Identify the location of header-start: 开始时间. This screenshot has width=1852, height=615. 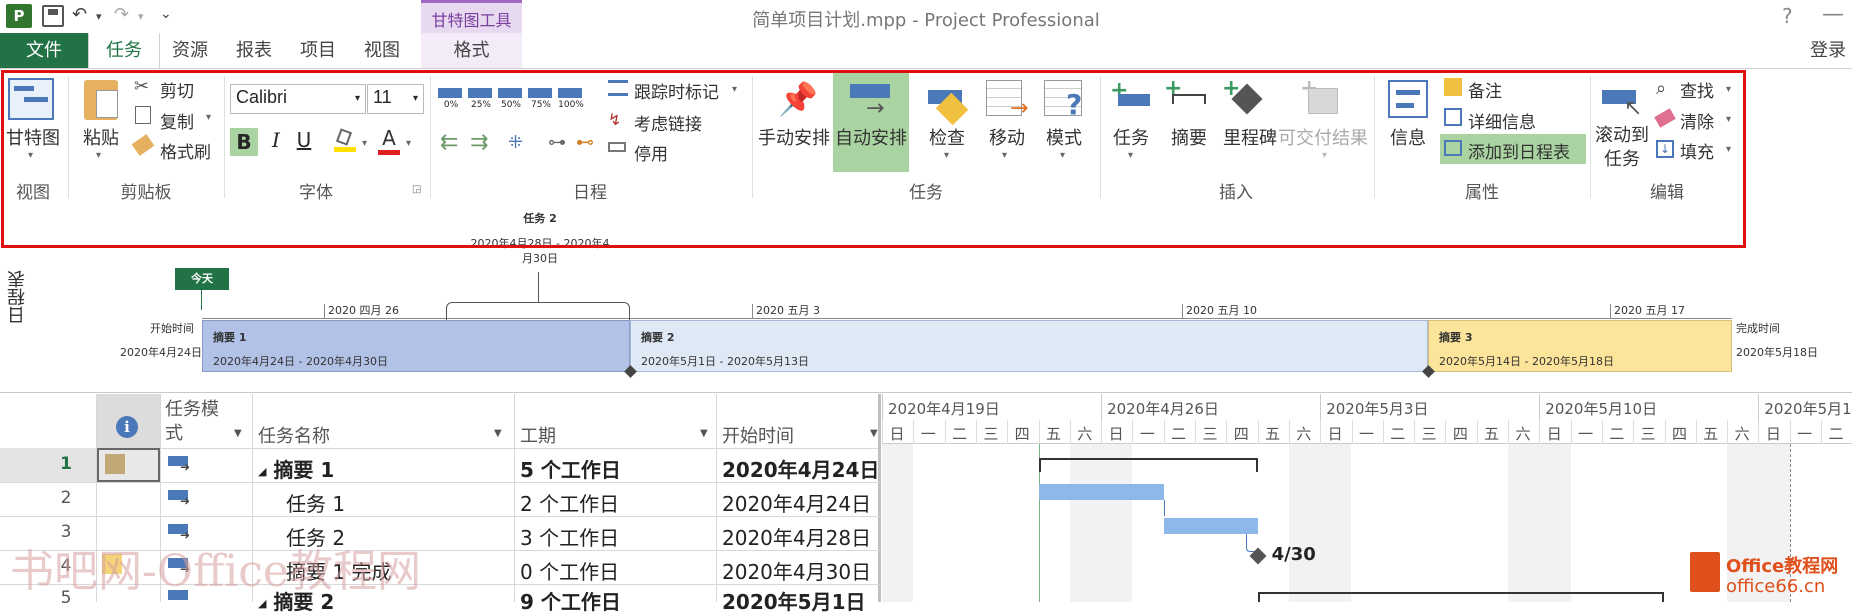
(758, 435).